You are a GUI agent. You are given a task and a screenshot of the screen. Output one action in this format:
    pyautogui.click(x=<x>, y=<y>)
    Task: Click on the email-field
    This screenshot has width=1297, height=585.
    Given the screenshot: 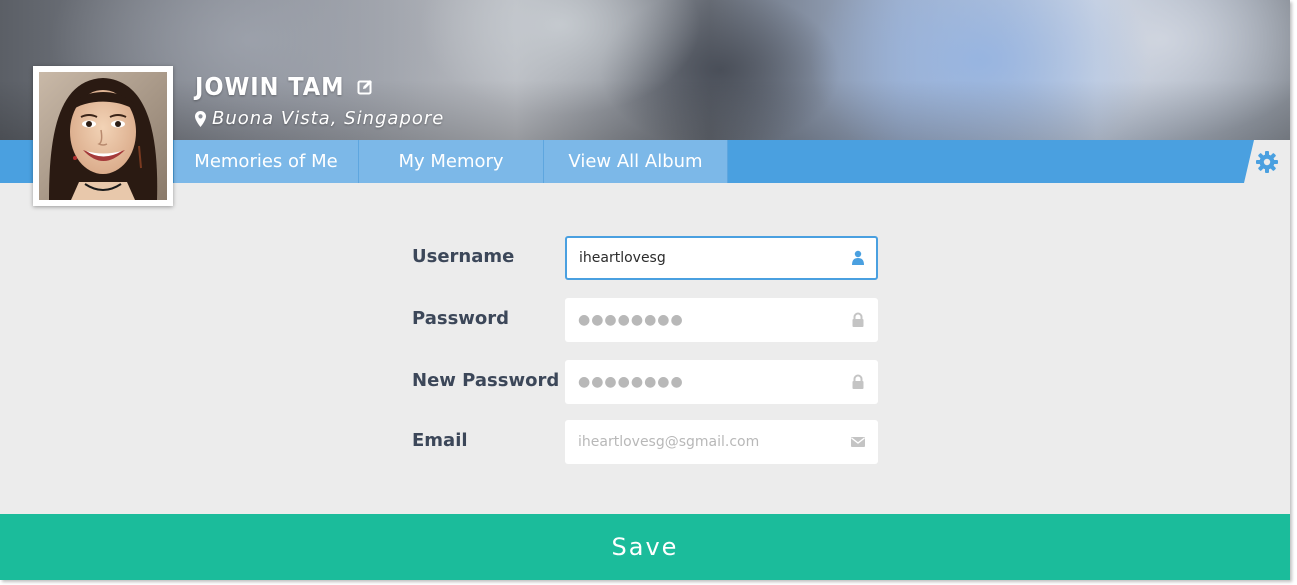 What is the action you would take?
    pyautogui.click(x=721, y=442)
    